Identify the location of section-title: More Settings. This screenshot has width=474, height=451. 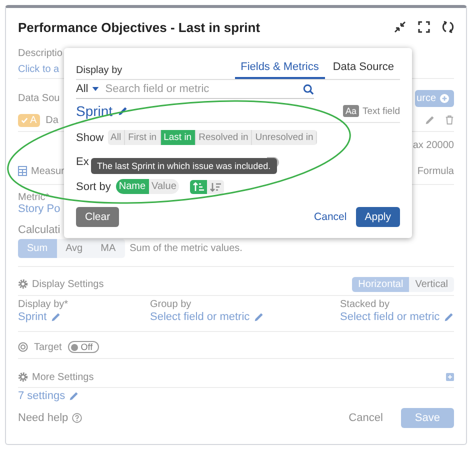
(63, 377).